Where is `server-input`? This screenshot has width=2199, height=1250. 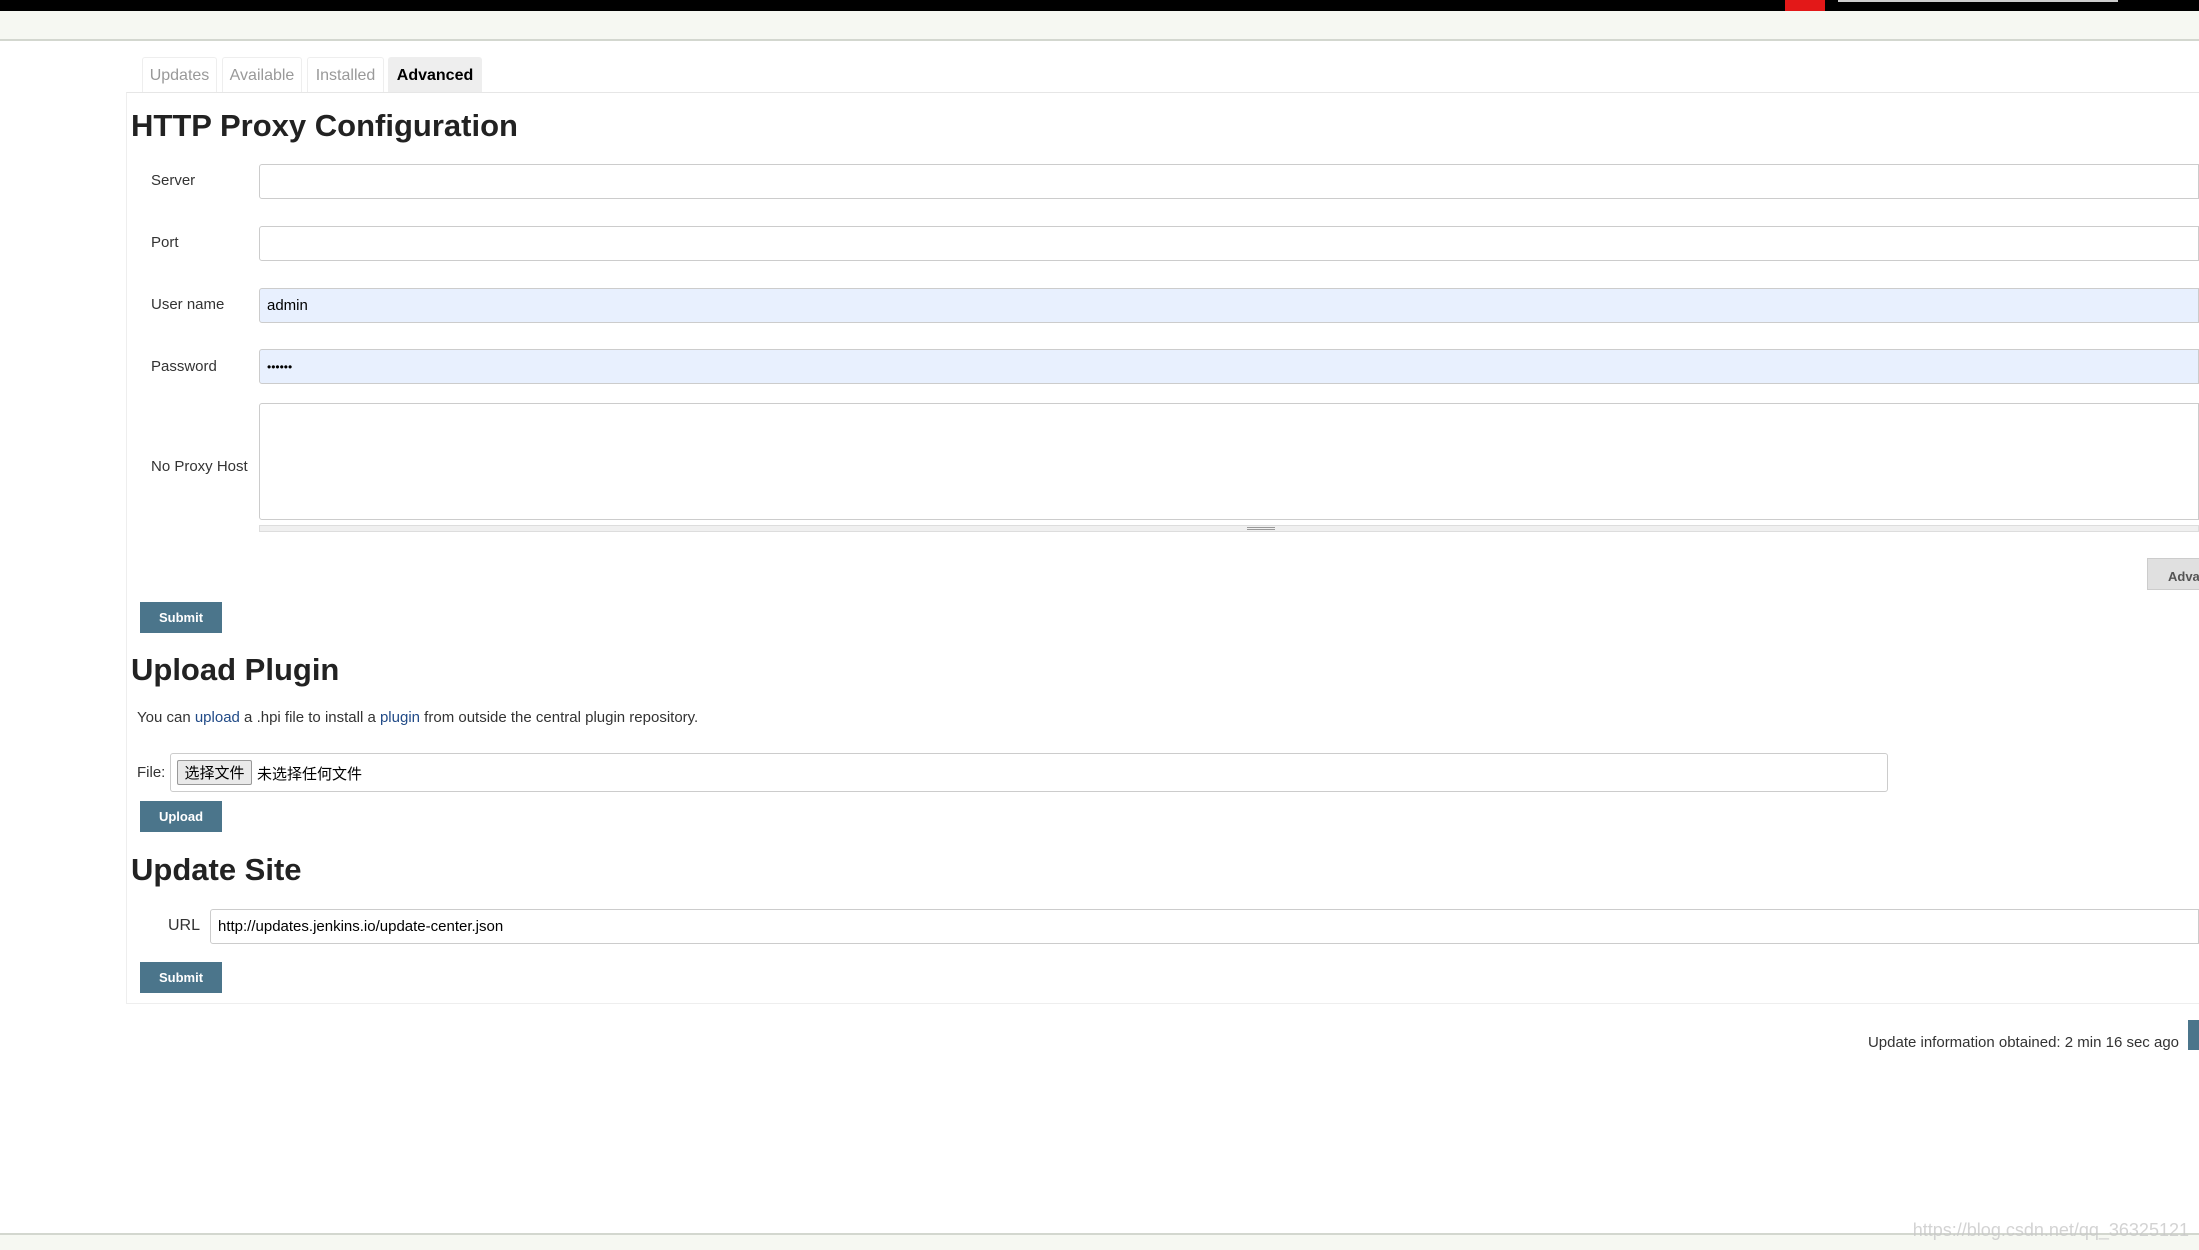 server-input is located at coordinates (1229, 181).